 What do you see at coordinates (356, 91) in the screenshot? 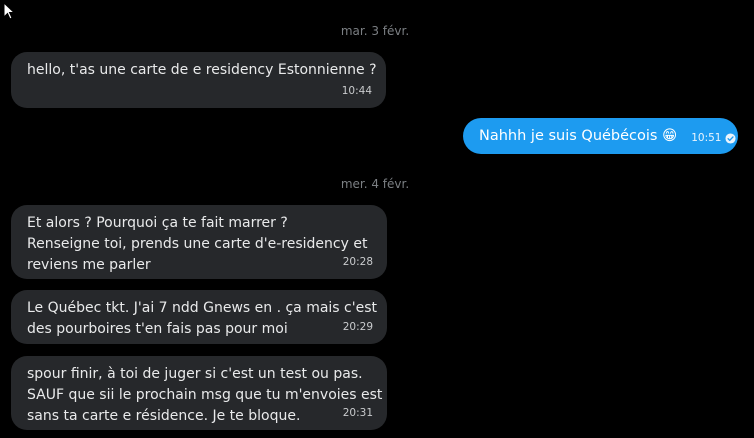
I see `message-timestamp: 10:44` at bounding box center [356, 91].